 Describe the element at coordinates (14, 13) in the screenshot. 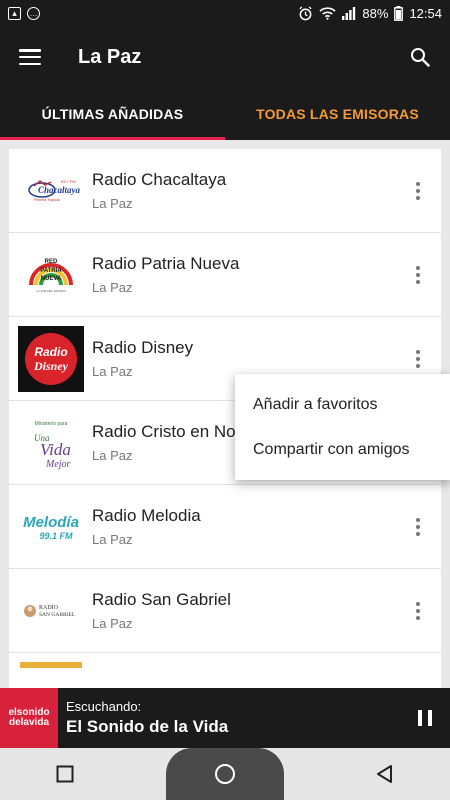

I see `image-icon: ▴` at that location.